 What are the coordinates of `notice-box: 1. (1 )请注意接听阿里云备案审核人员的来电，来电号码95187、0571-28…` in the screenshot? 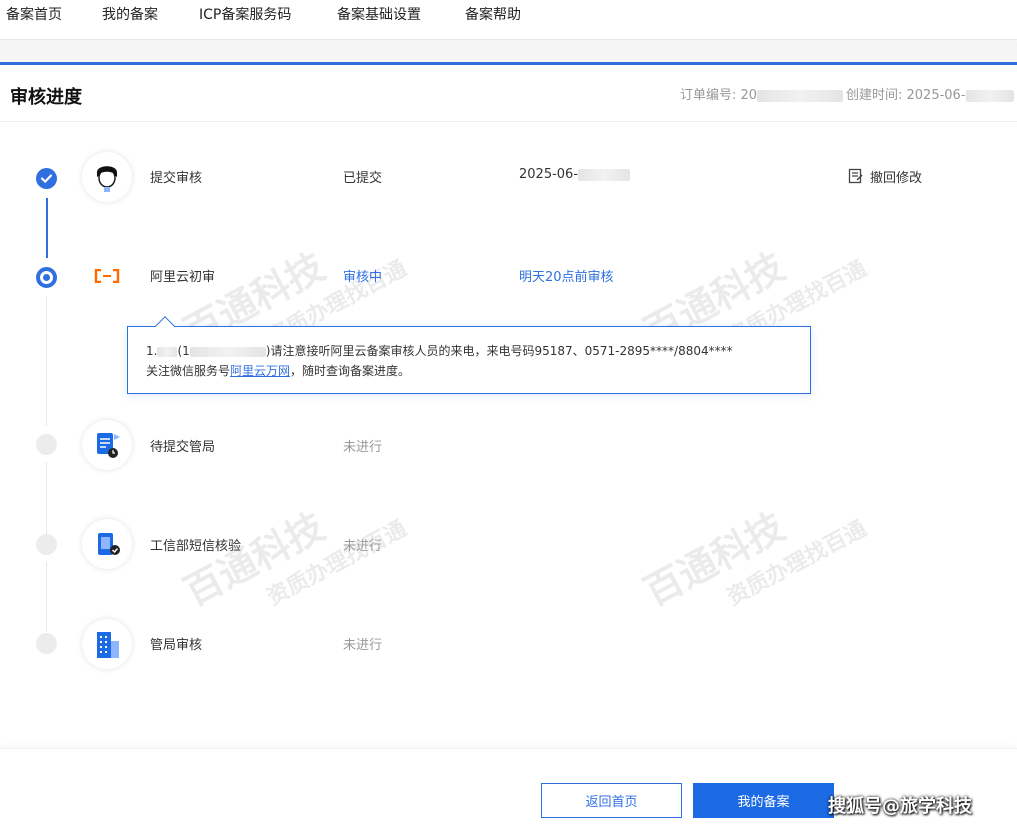 It's located at (469, 355).